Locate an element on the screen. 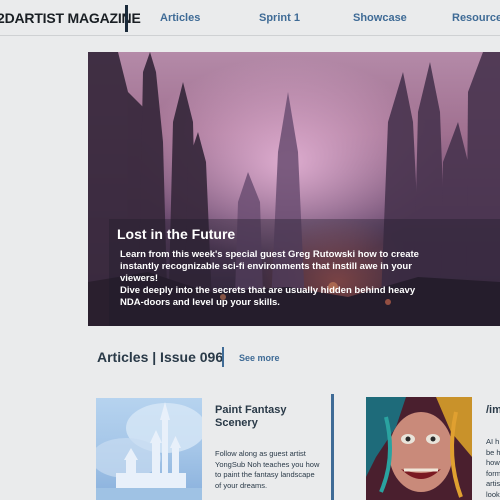 Image resolution: width=500 pixels, height=500 pixels. article-thumbnail-ai-portrait is located at coordinates (419, 448).